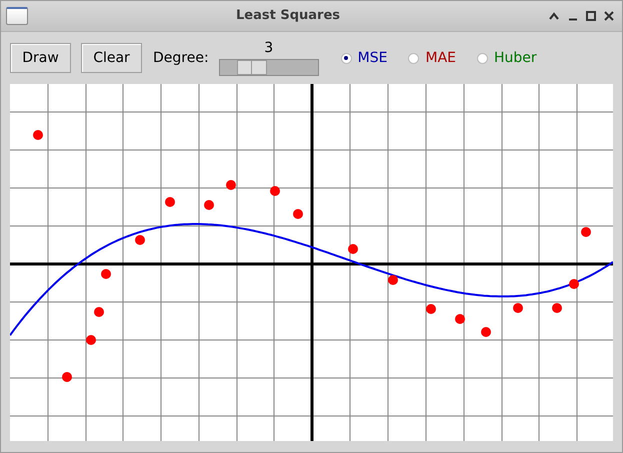 Image resolution: width=623 pixels, height=453 pixels. Describe the element at coordinates (111, 58) in the screenshot. I see `clear-button: Clear` at that location.